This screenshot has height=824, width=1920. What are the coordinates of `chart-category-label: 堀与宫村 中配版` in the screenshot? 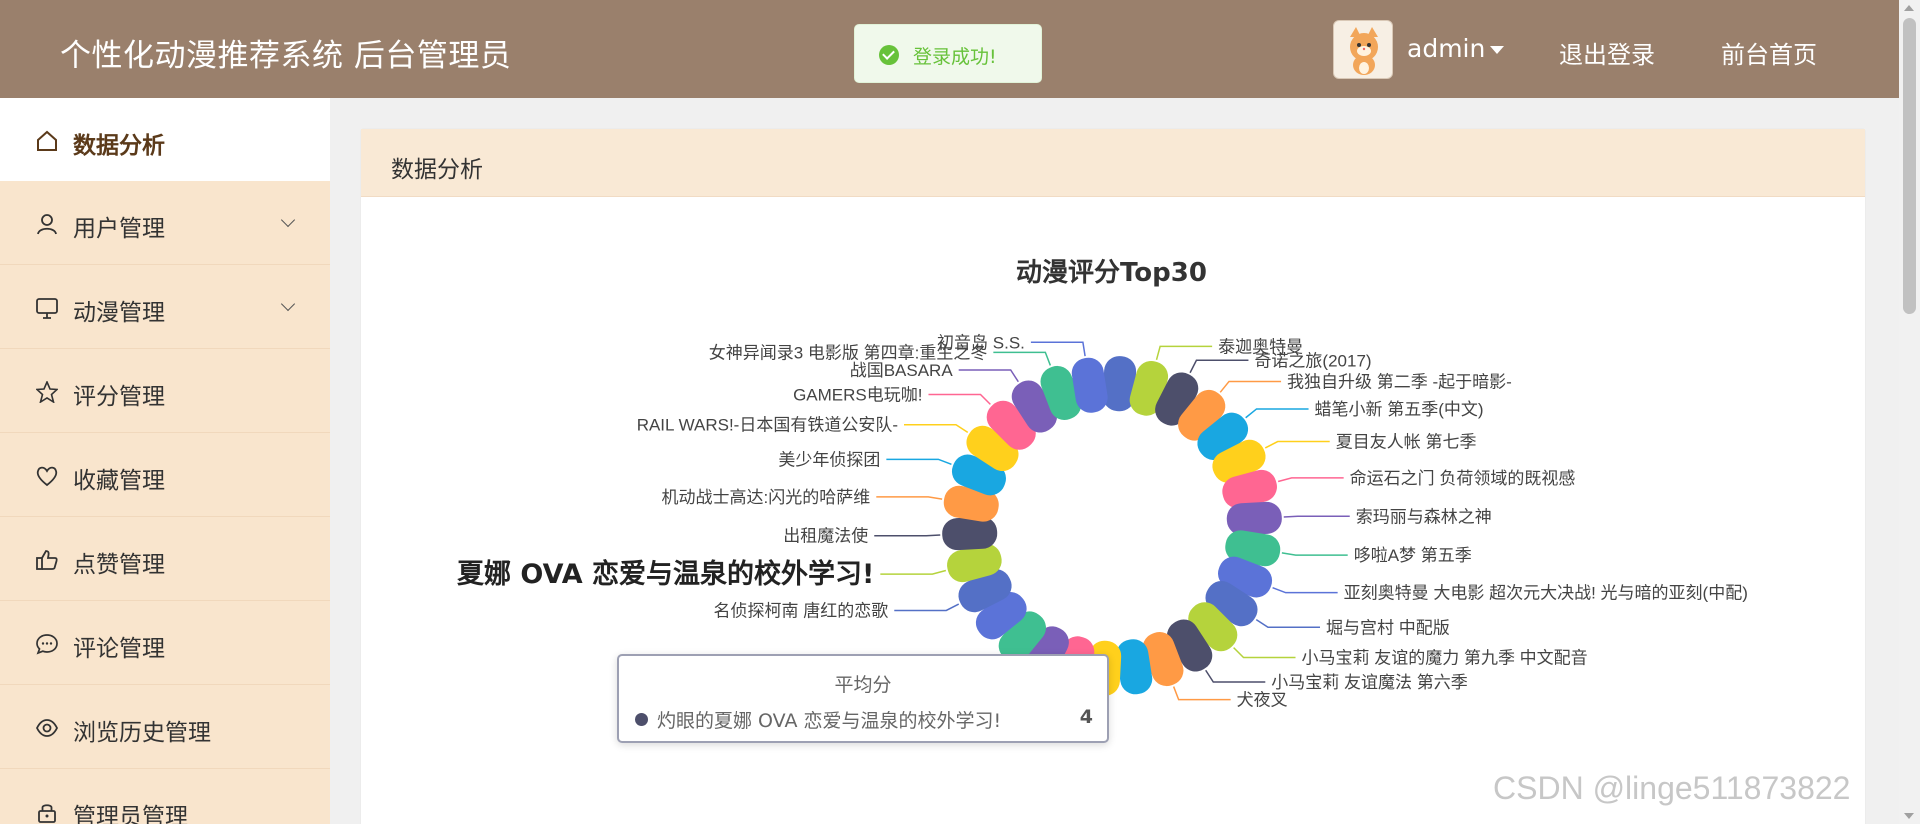 It's located at (1388, 627).